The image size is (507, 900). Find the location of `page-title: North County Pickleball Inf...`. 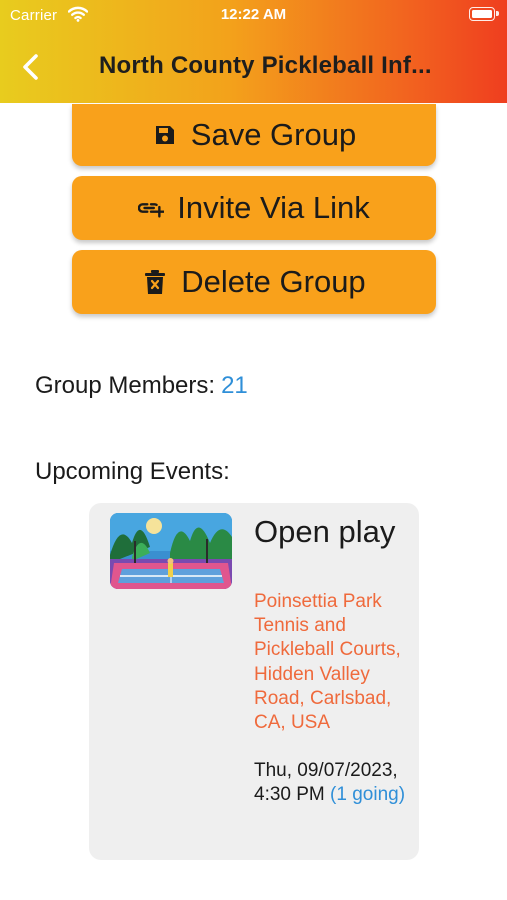

page-title: North County Pickleball Inf... is located at coordinates (265, 65).